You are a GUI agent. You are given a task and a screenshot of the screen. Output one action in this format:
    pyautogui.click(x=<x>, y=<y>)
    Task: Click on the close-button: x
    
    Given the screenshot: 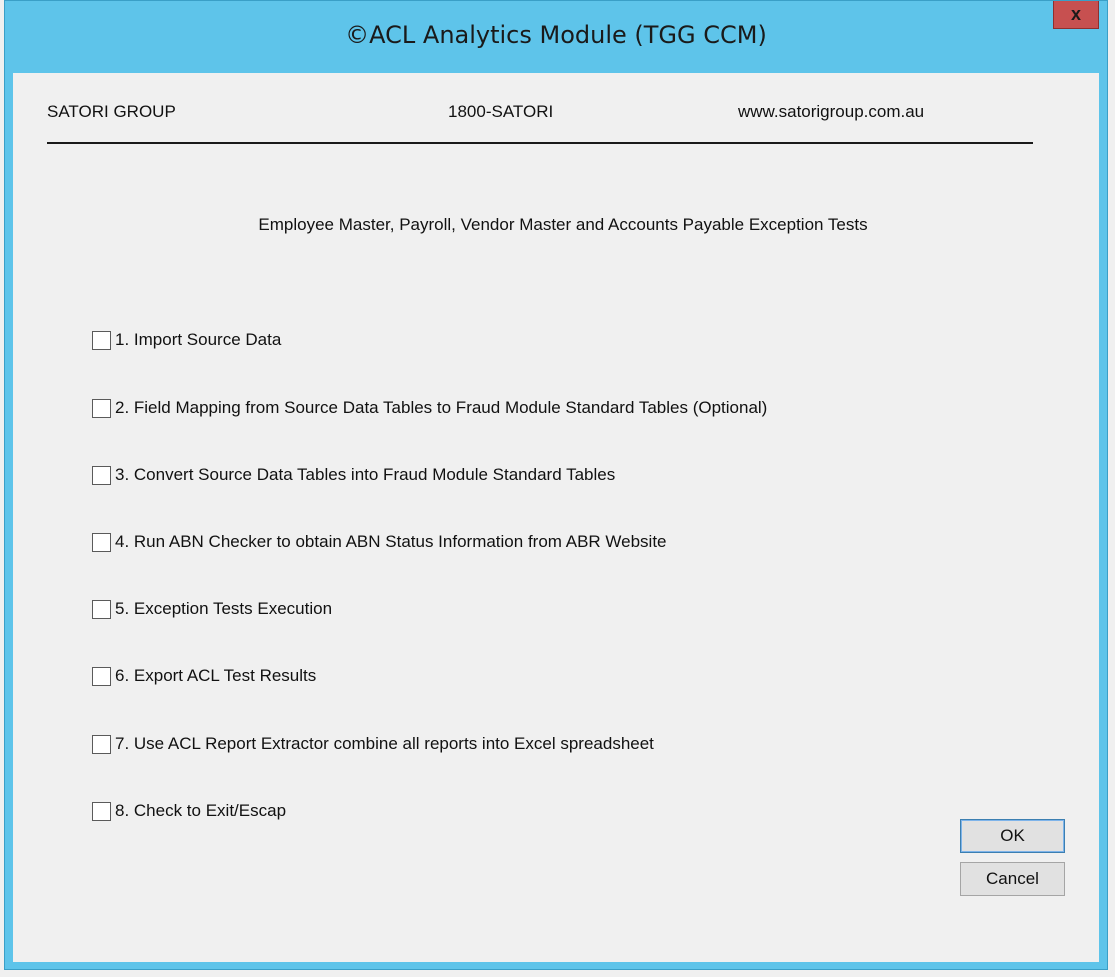 What is the action you would take?
    pyautogui.click(x=1076, y=15)
    